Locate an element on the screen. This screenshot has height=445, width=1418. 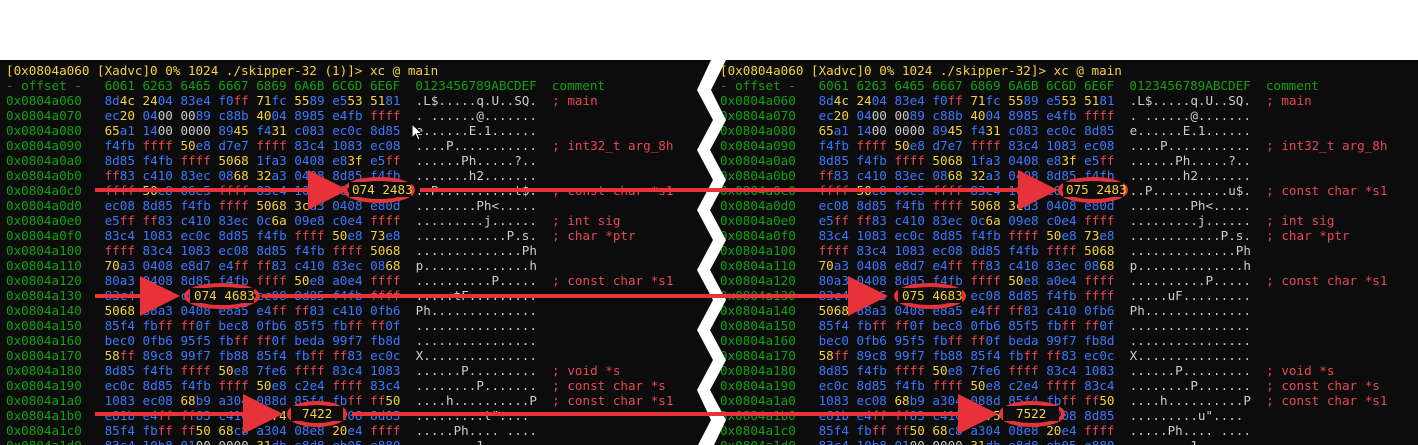
mouse-cursor-icon is located at coordinates (417, 132).